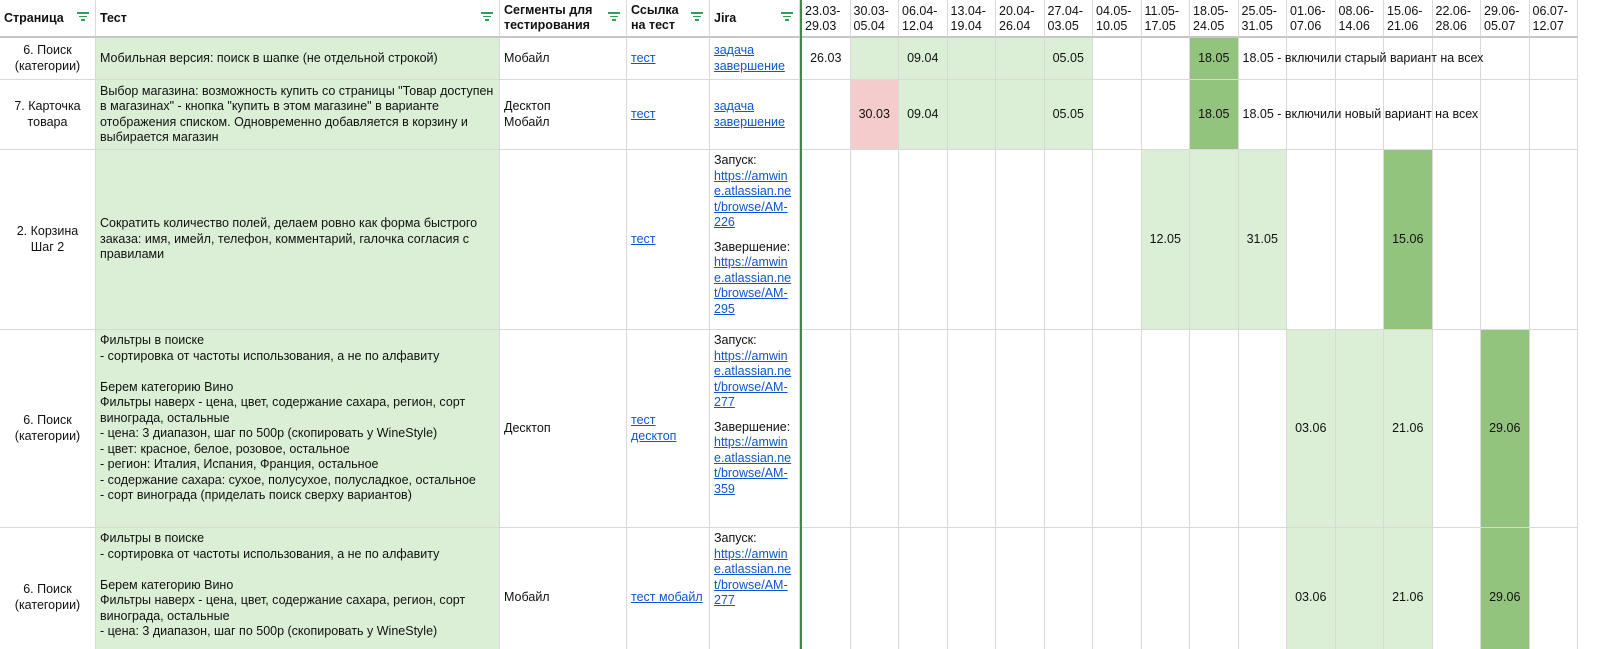 This screenshot has width=1599, height=649. Describe the element at coordinates (1020, 19) in the screenshot. I see `week-header: 20.04- 26.04` at that location.